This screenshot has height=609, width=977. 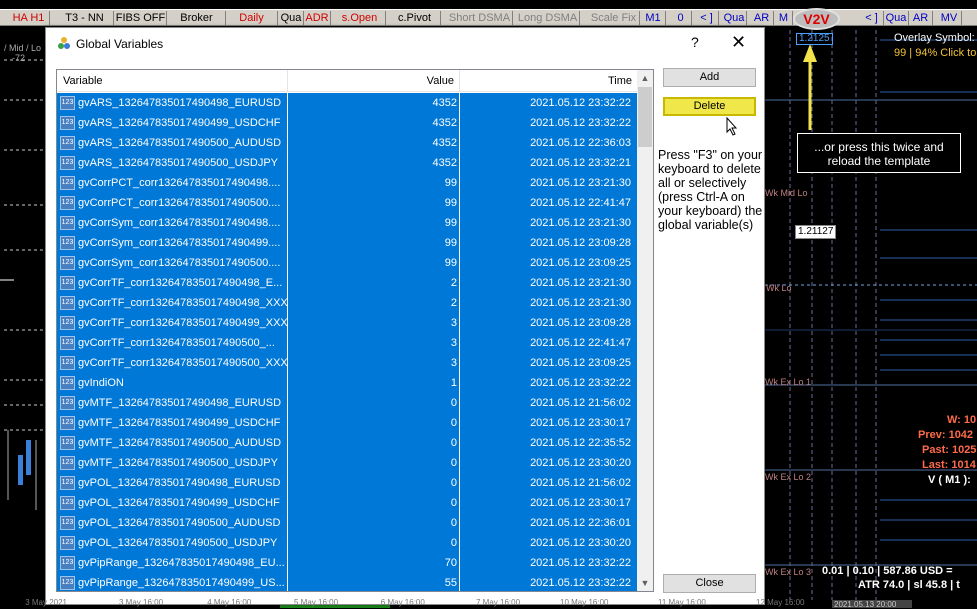 What do you see at coordinates (360, 18) in the screenshot?
I see `toolbar-button-s-open: s.Open` at bounding box center [360, 18].